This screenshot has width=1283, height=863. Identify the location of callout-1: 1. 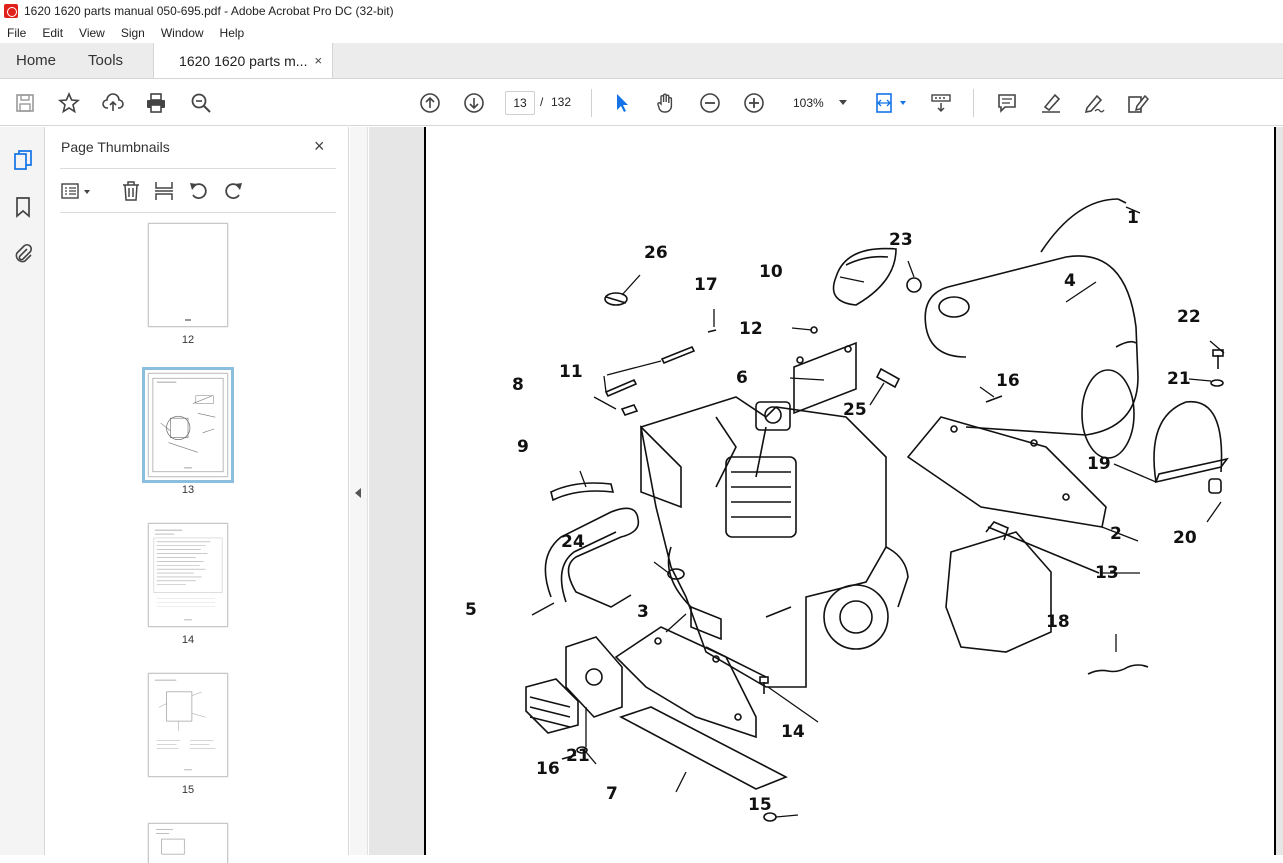
(1133, 218).